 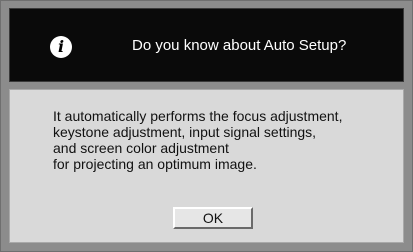 What do you see at coordinates (155, 164) in the screenshot?
I see `message-line: for projecting an optimum image.` at bounding box center [155, 164].